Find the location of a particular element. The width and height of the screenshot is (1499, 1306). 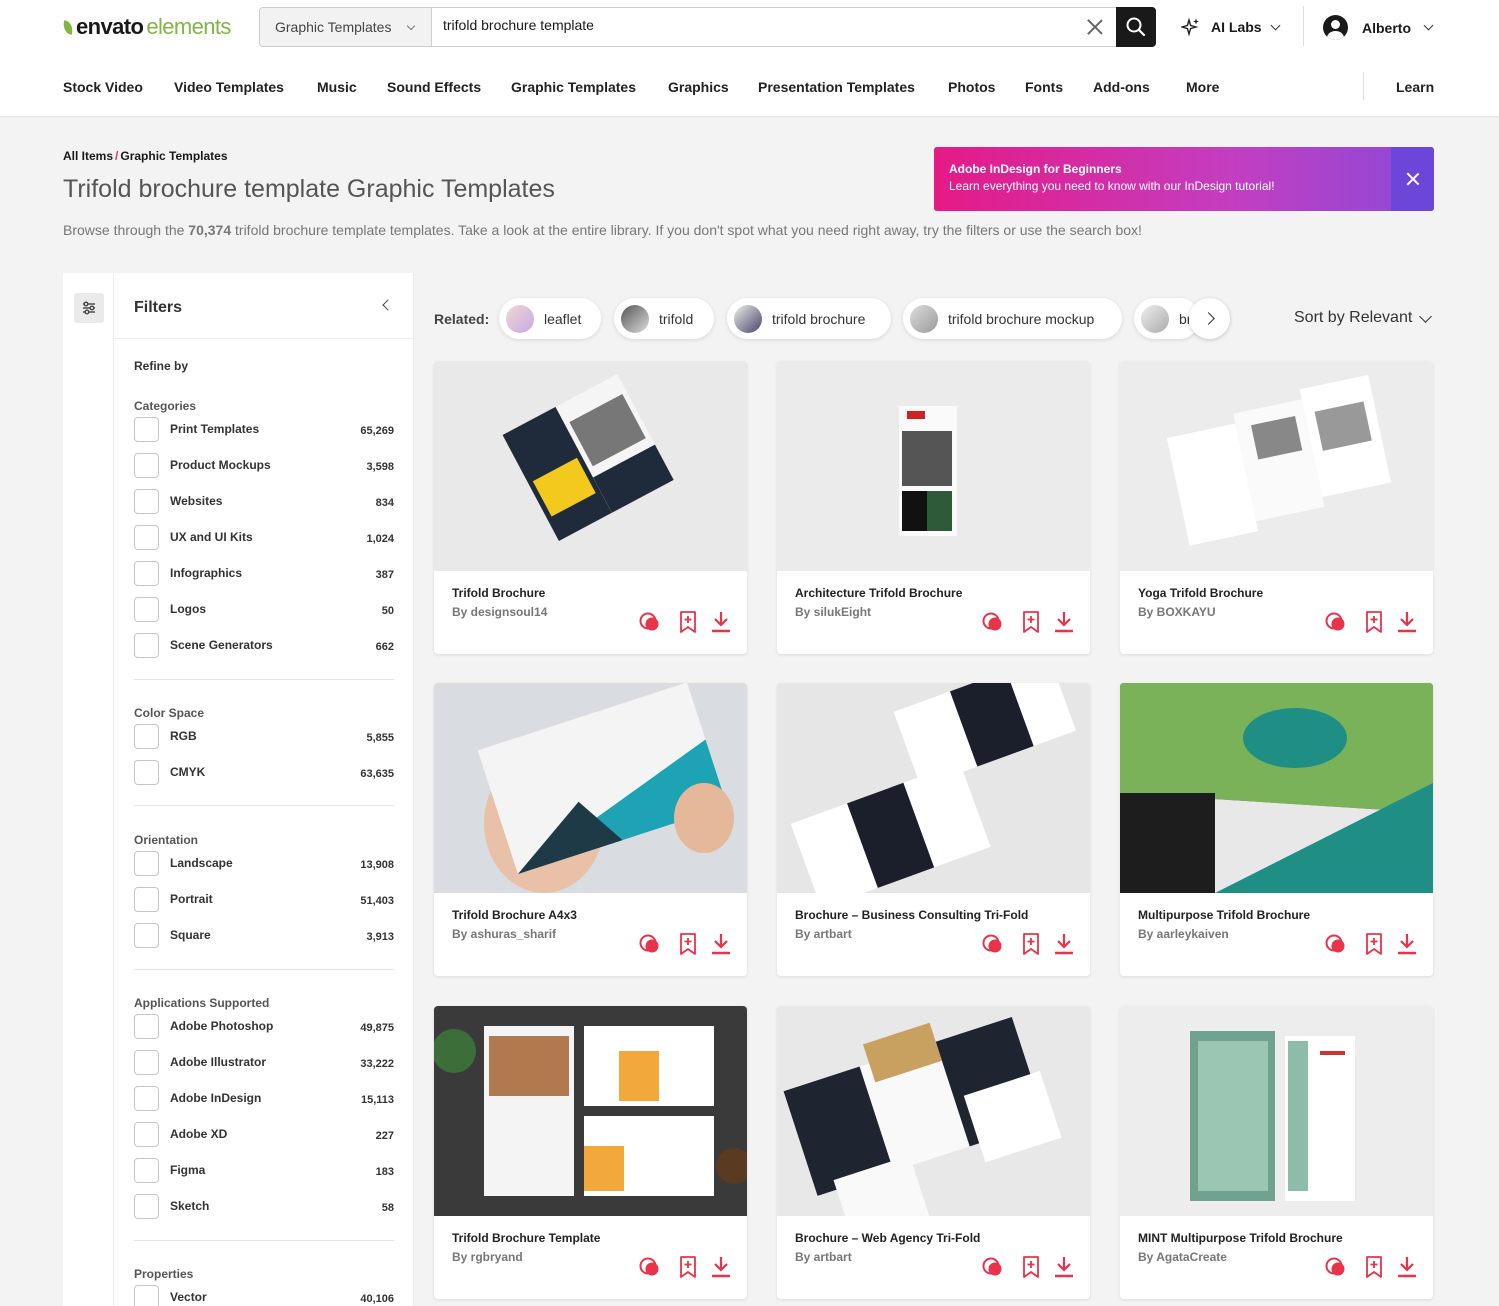

envato-elements-logo: envato elements is located at coordinates (146, 27).